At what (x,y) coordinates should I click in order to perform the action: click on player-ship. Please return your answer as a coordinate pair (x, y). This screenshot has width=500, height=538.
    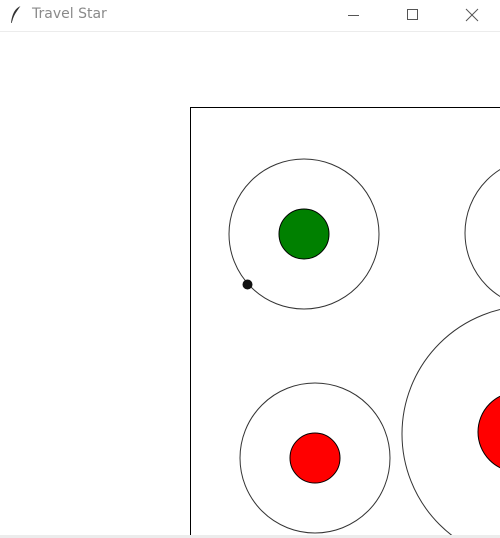
    Looking at the image, I should click on (247, 284).